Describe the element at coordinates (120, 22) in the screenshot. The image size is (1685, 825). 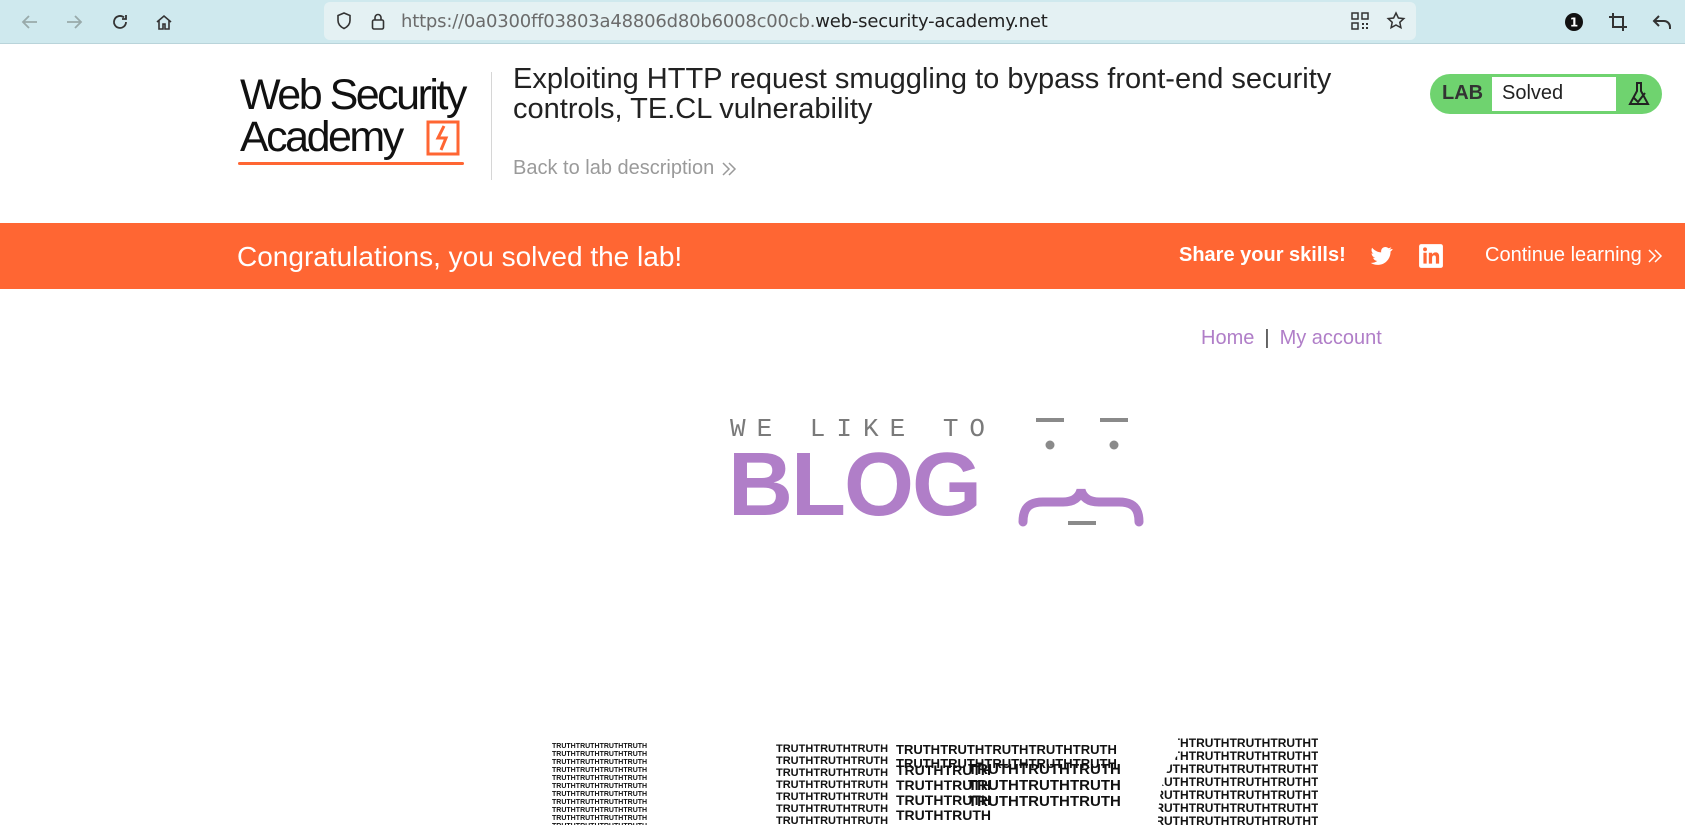
I see `reload-icon` at that location.